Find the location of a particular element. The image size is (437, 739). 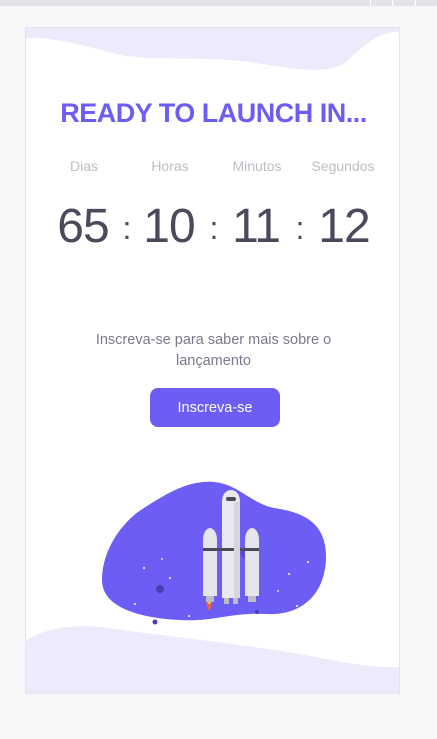

minutes-label: Minutos is located at coordinates (257, 166).